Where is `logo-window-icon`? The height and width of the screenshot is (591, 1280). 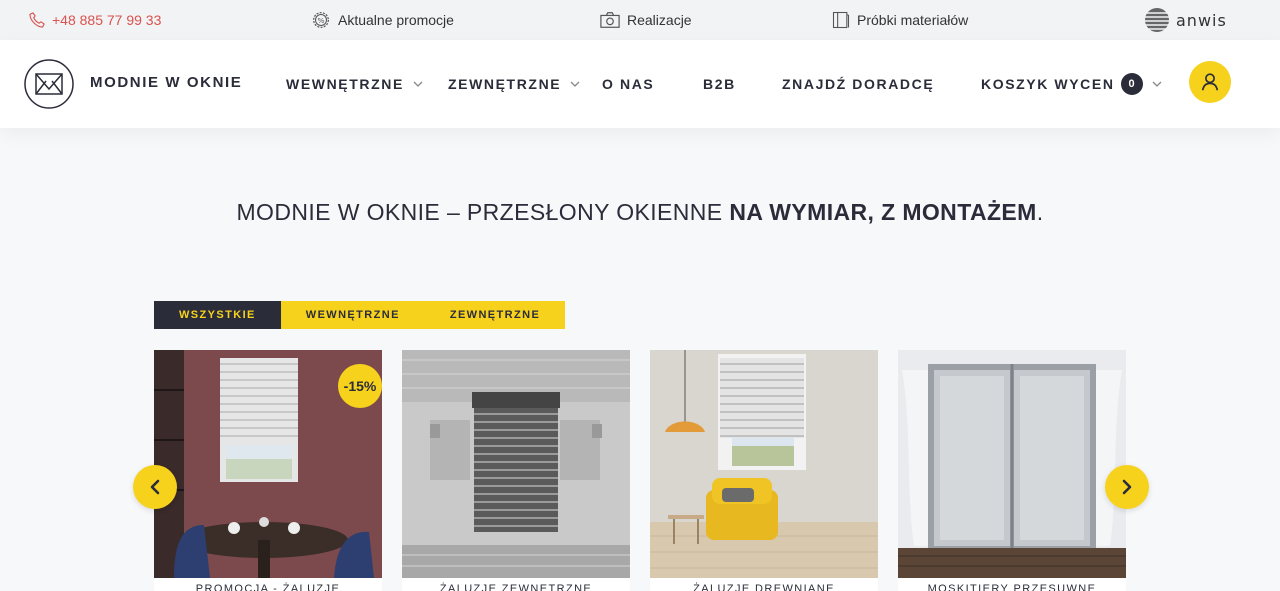 logo-window-icon is located at coordinates (49, 84).